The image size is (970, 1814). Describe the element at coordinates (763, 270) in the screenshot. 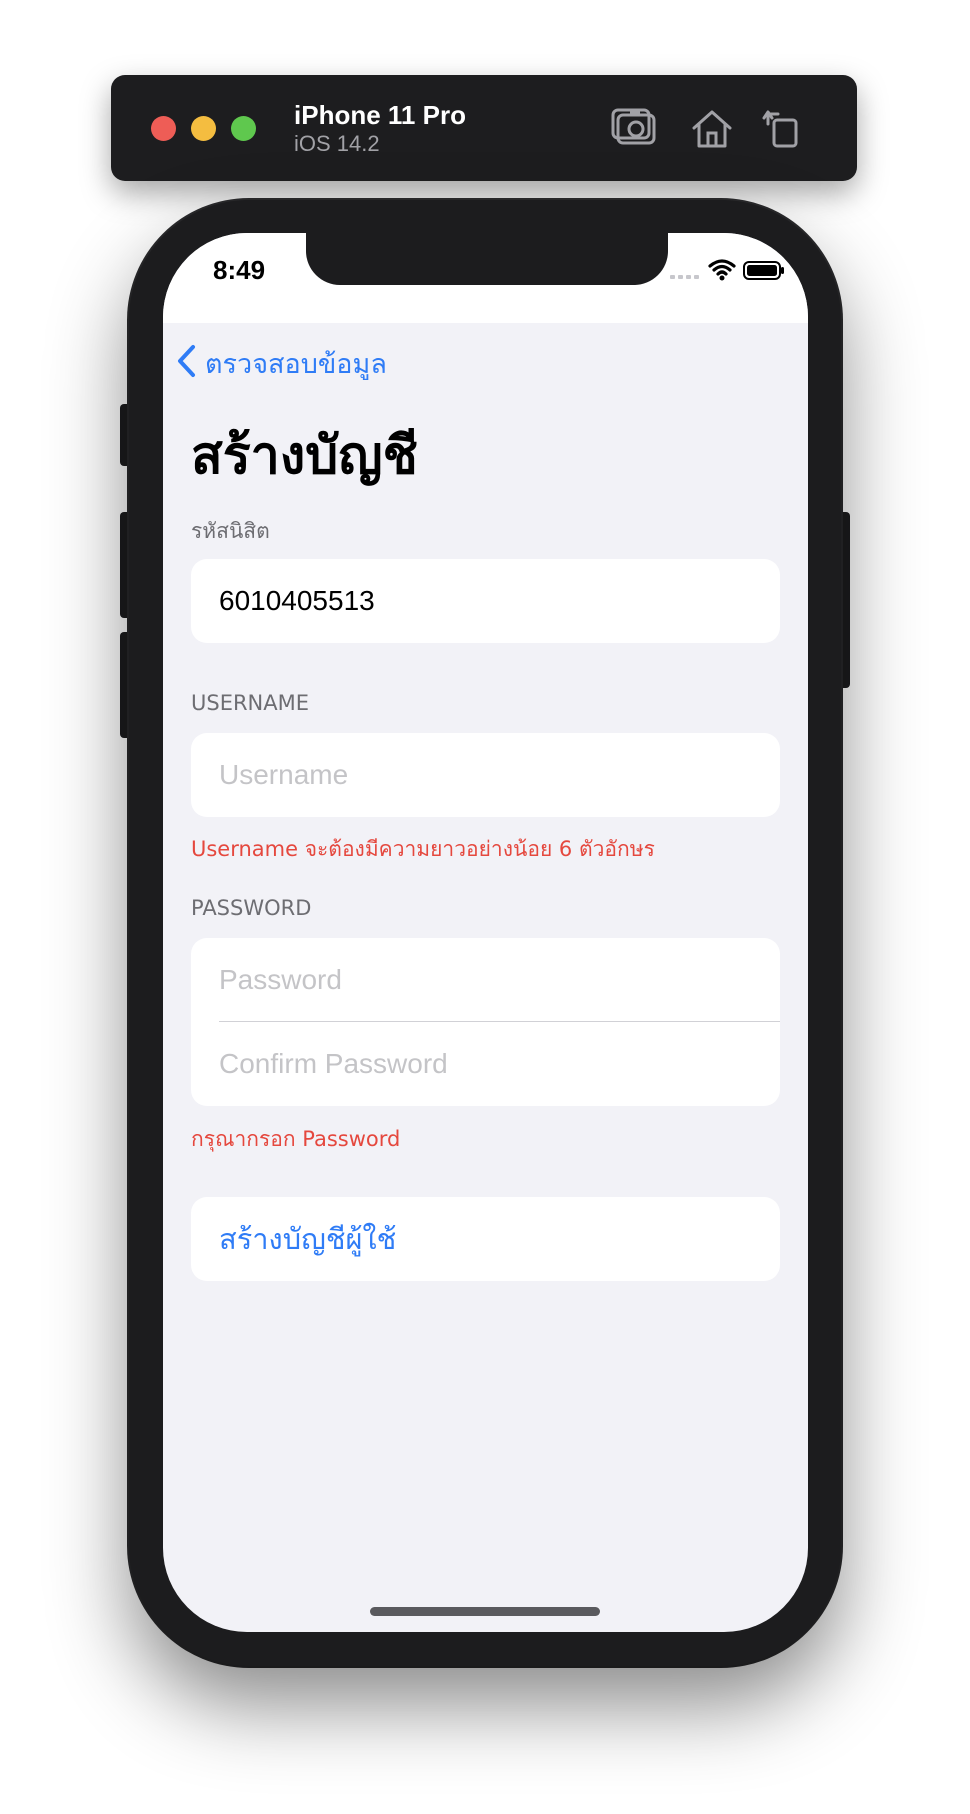

I see `battery-icon` at that location.